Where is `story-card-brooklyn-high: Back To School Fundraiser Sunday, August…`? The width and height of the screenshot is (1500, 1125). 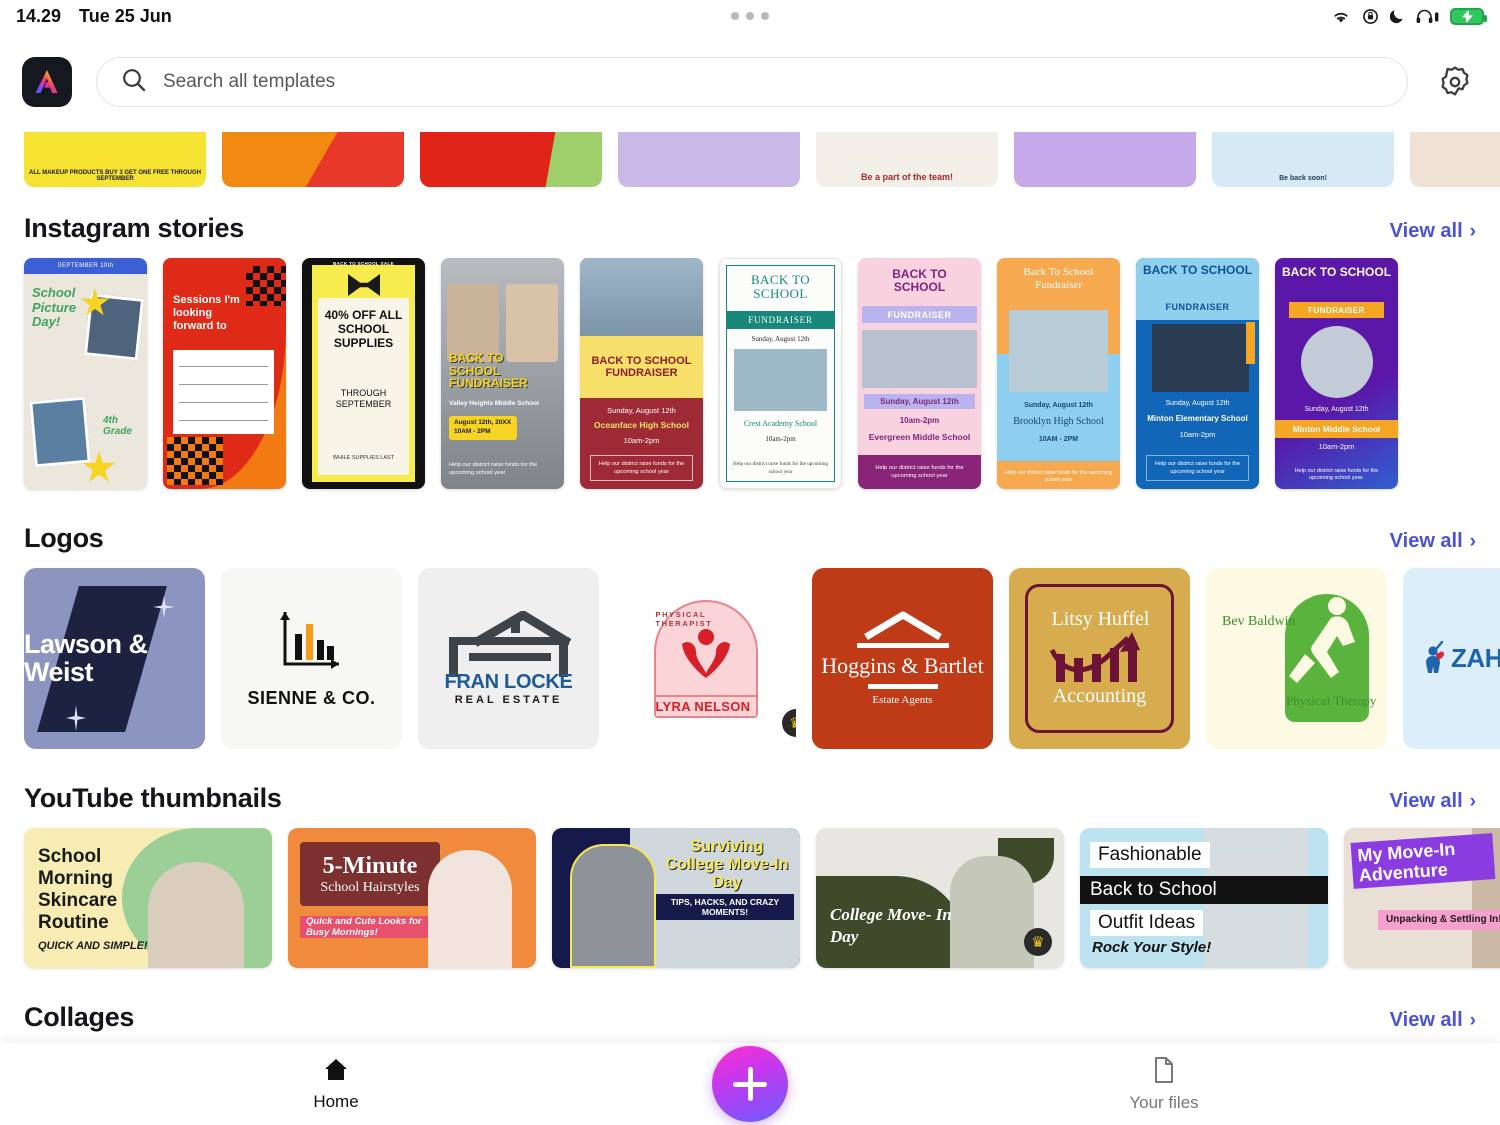
story-card-brooklyn-high: Back To School Fundraiser Sunday, August… is located at coordinates (1058, 373).